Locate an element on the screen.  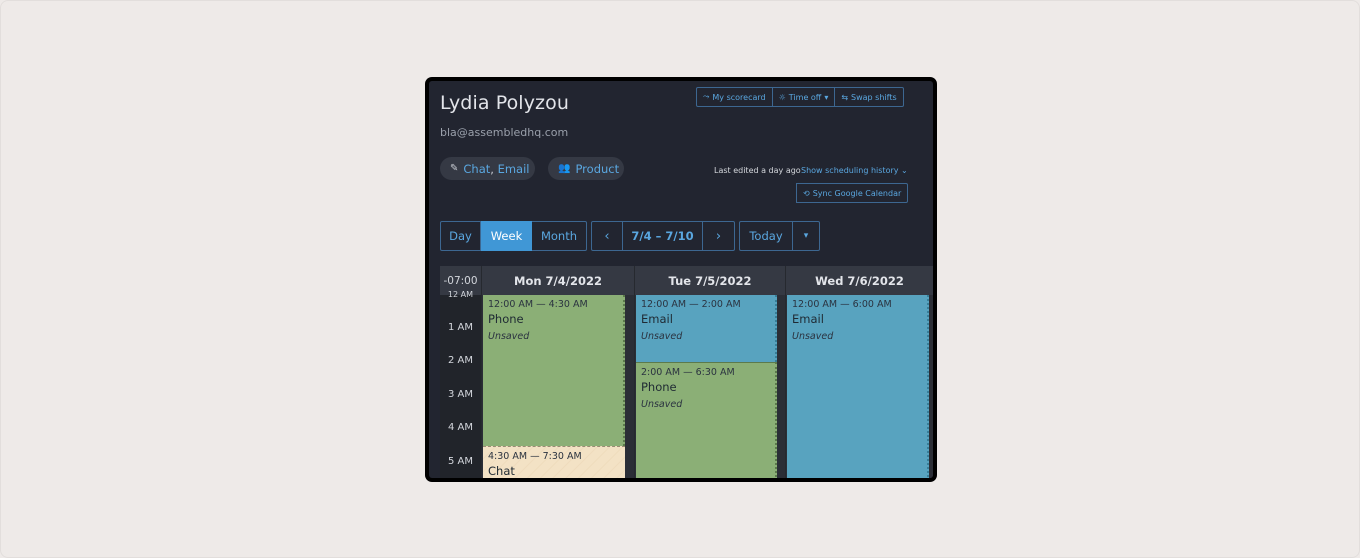
next-week-button: › is located at coordinates (719, 236).